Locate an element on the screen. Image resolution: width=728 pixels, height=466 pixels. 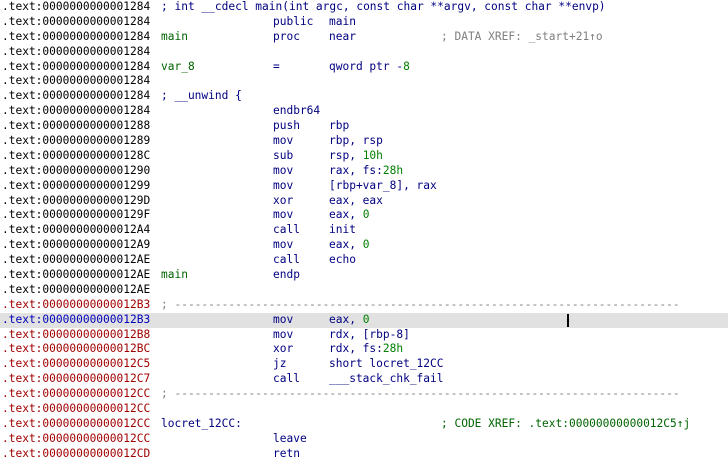
instruction-operand: echo is located at coordinates (342, 260).